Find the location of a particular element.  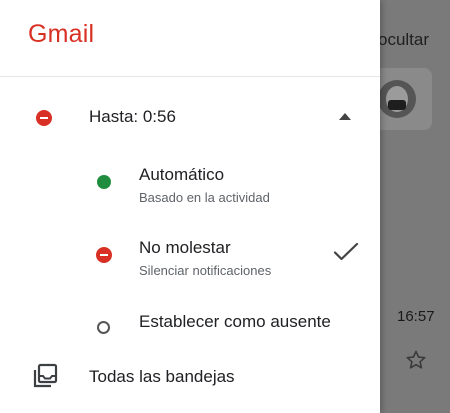

all-inboxes-label: Todas las bandejas is located at coordinates (162, 376).